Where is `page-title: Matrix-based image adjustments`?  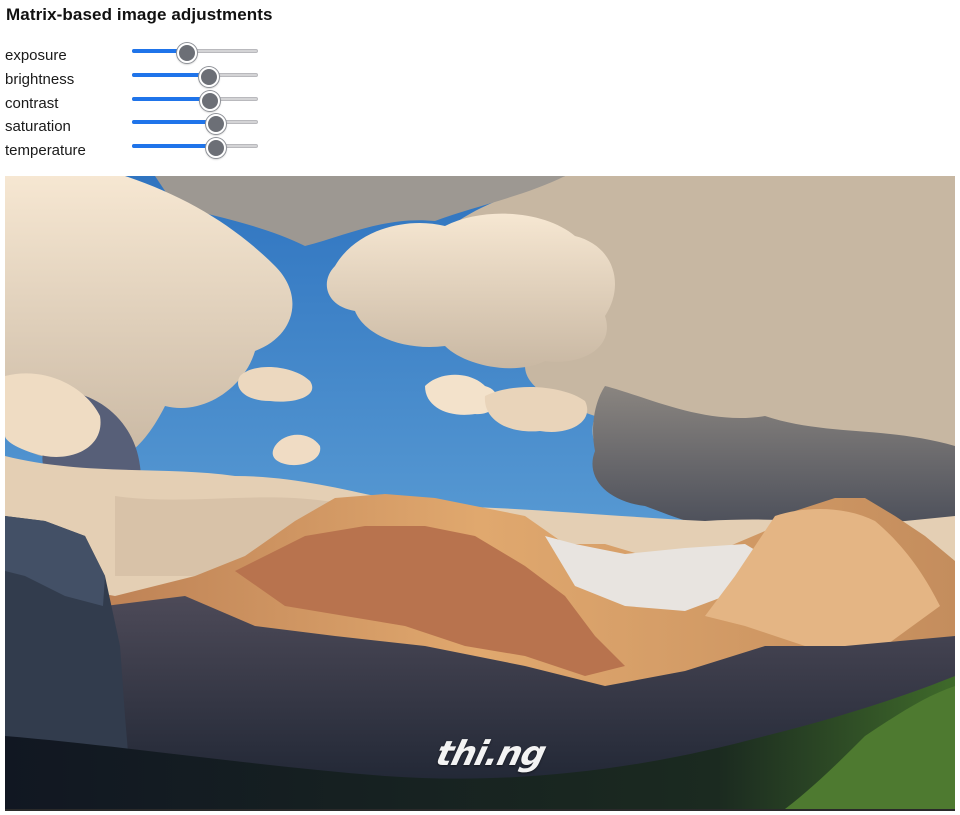
page-title: Matrix-based image adjustments is located at coordinates (139, 14).